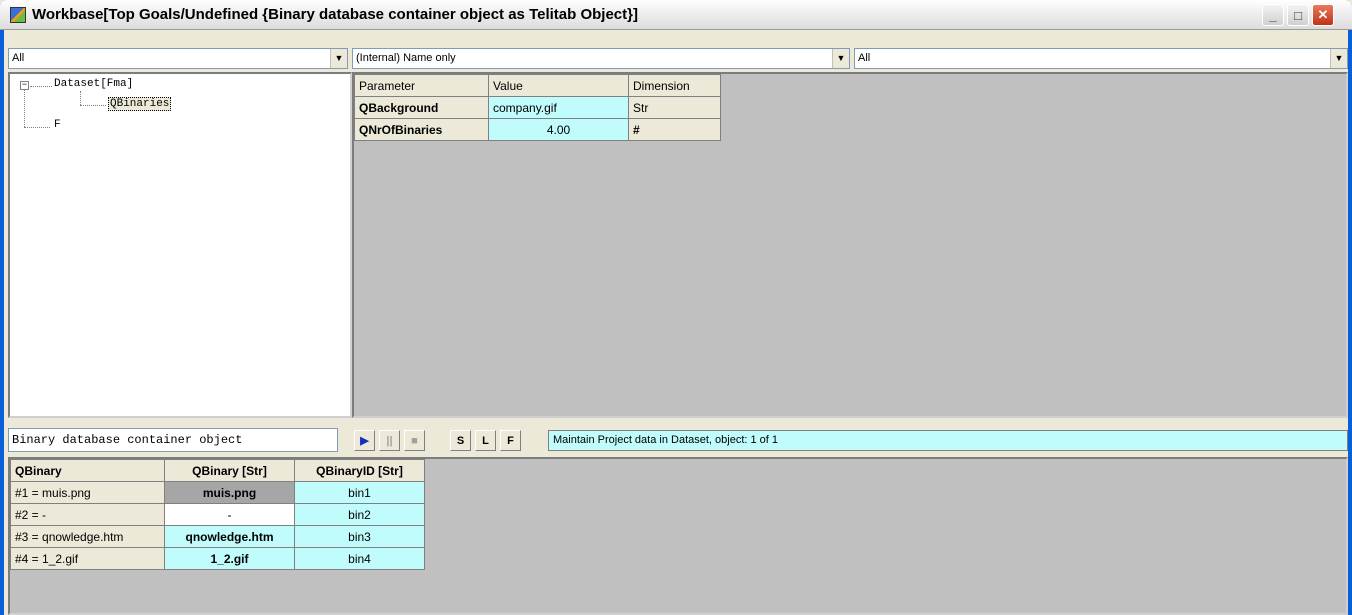  Describe the element at coordinates (674, 129) in the screenshot. I see `param-dimension: #` at that location.